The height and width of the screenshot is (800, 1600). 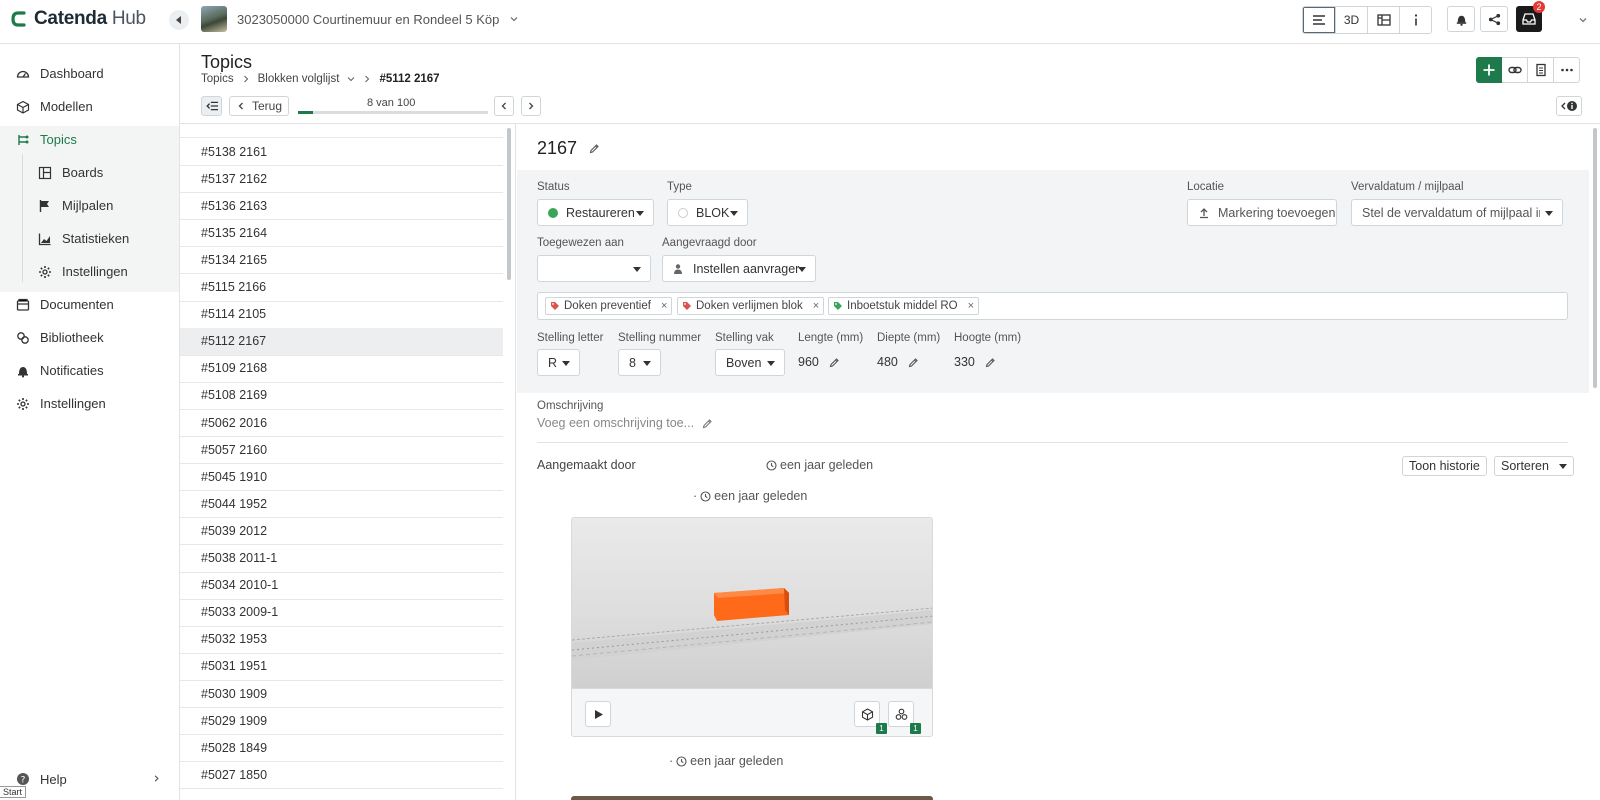 I want to click on tag-label: Doken preventief, so click(x=607, y=306).